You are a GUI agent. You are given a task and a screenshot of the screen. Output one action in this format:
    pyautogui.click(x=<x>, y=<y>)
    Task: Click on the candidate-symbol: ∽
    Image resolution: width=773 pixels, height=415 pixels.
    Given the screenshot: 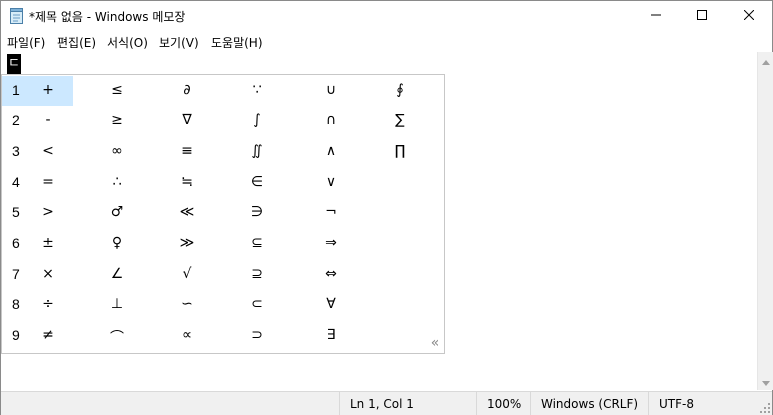 What is the action you would take?
    pyautogui.click(x=187, y=304)
    